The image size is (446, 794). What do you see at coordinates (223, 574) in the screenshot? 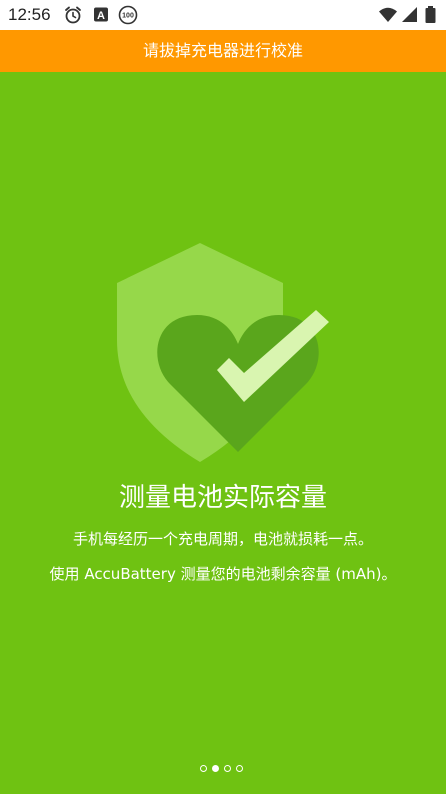
I see `description-line-2: 使用 AccuBattery 测量您的电池剩余容量 (mAh)。` at bounding box center [223, 574].